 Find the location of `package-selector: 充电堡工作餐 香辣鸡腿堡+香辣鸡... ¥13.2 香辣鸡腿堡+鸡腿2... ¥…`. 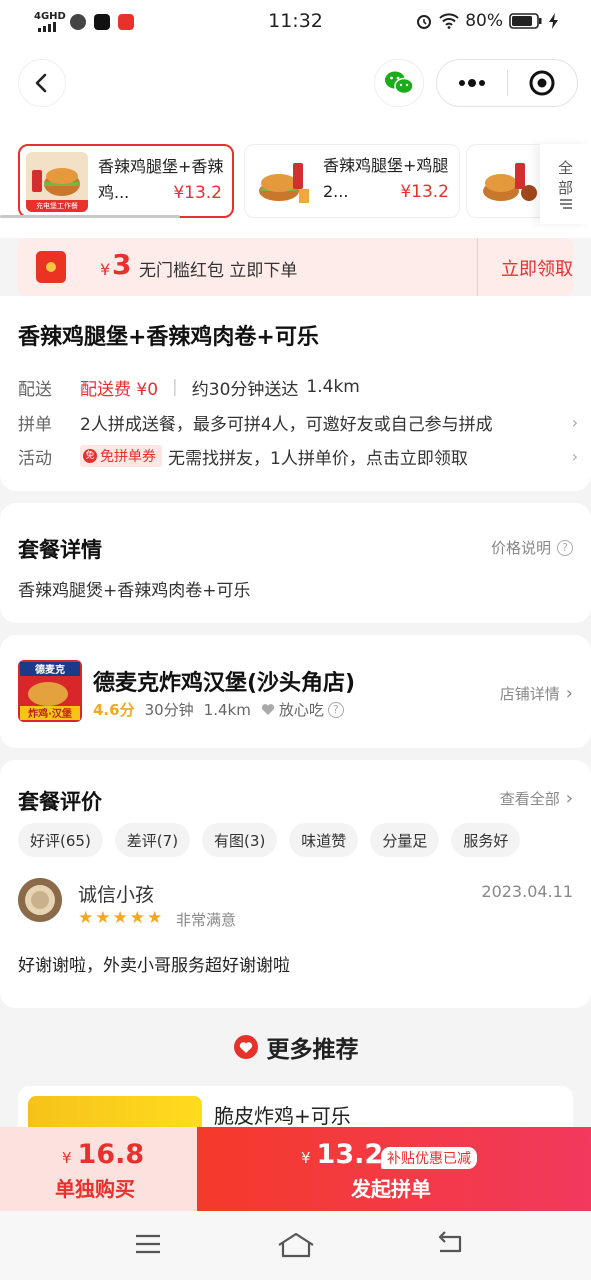

package-selector: 充电堡工作餐 香辣鸡腿堡+香辣鸡... ¥13.2 香辣鸡腿堡+鸡腿2... ¥… is located at coordinates (295, 184).